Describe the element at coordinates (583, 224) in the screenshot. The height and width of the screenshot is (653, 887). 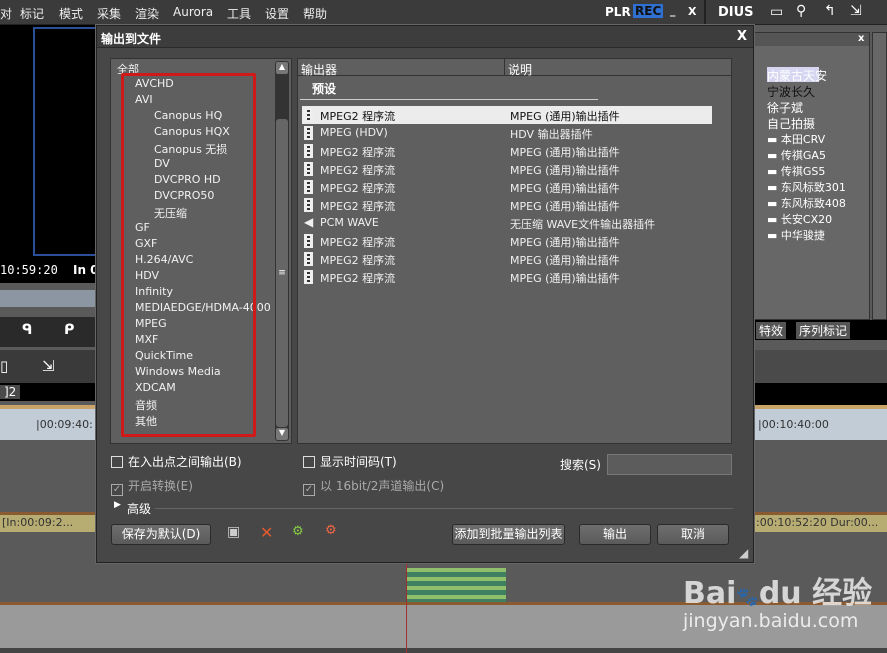
I see `exporter-description: 无压缩 WAVE文件输出器插件` at that location.